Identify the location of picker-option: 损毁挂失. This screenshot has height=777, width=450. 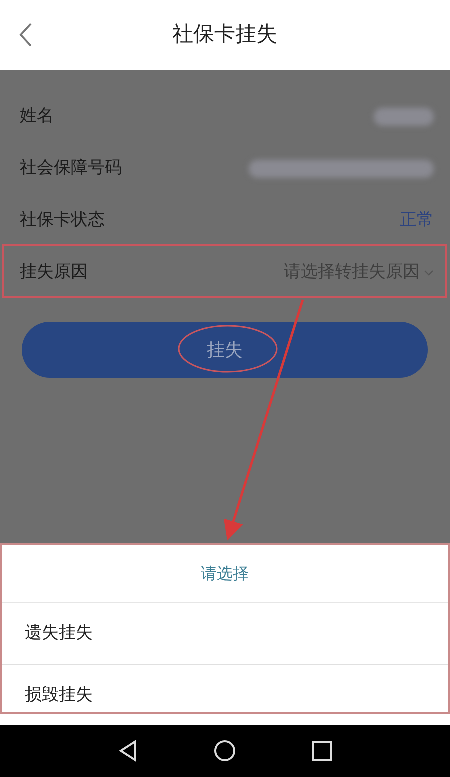
(225, 688).